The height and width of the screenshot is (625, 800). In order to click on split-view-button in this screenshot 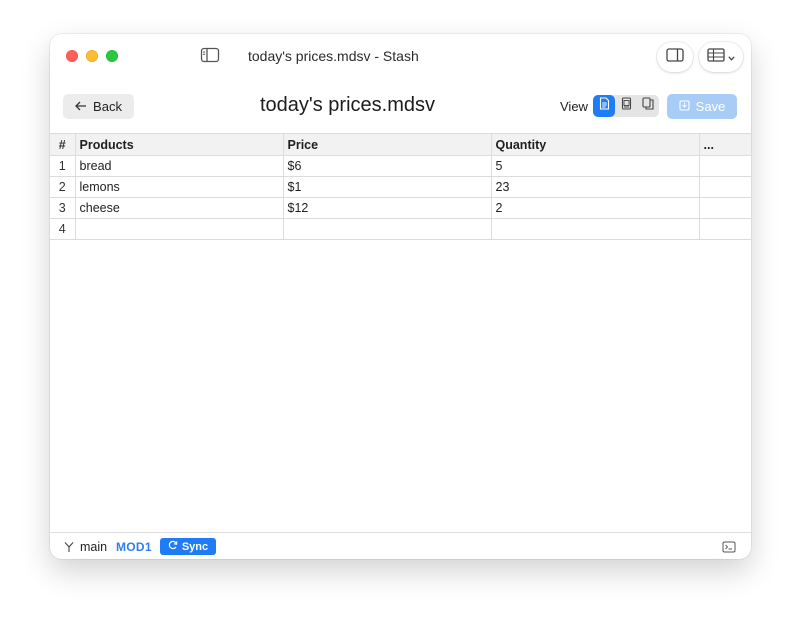, I will do `click(648, 106)`.